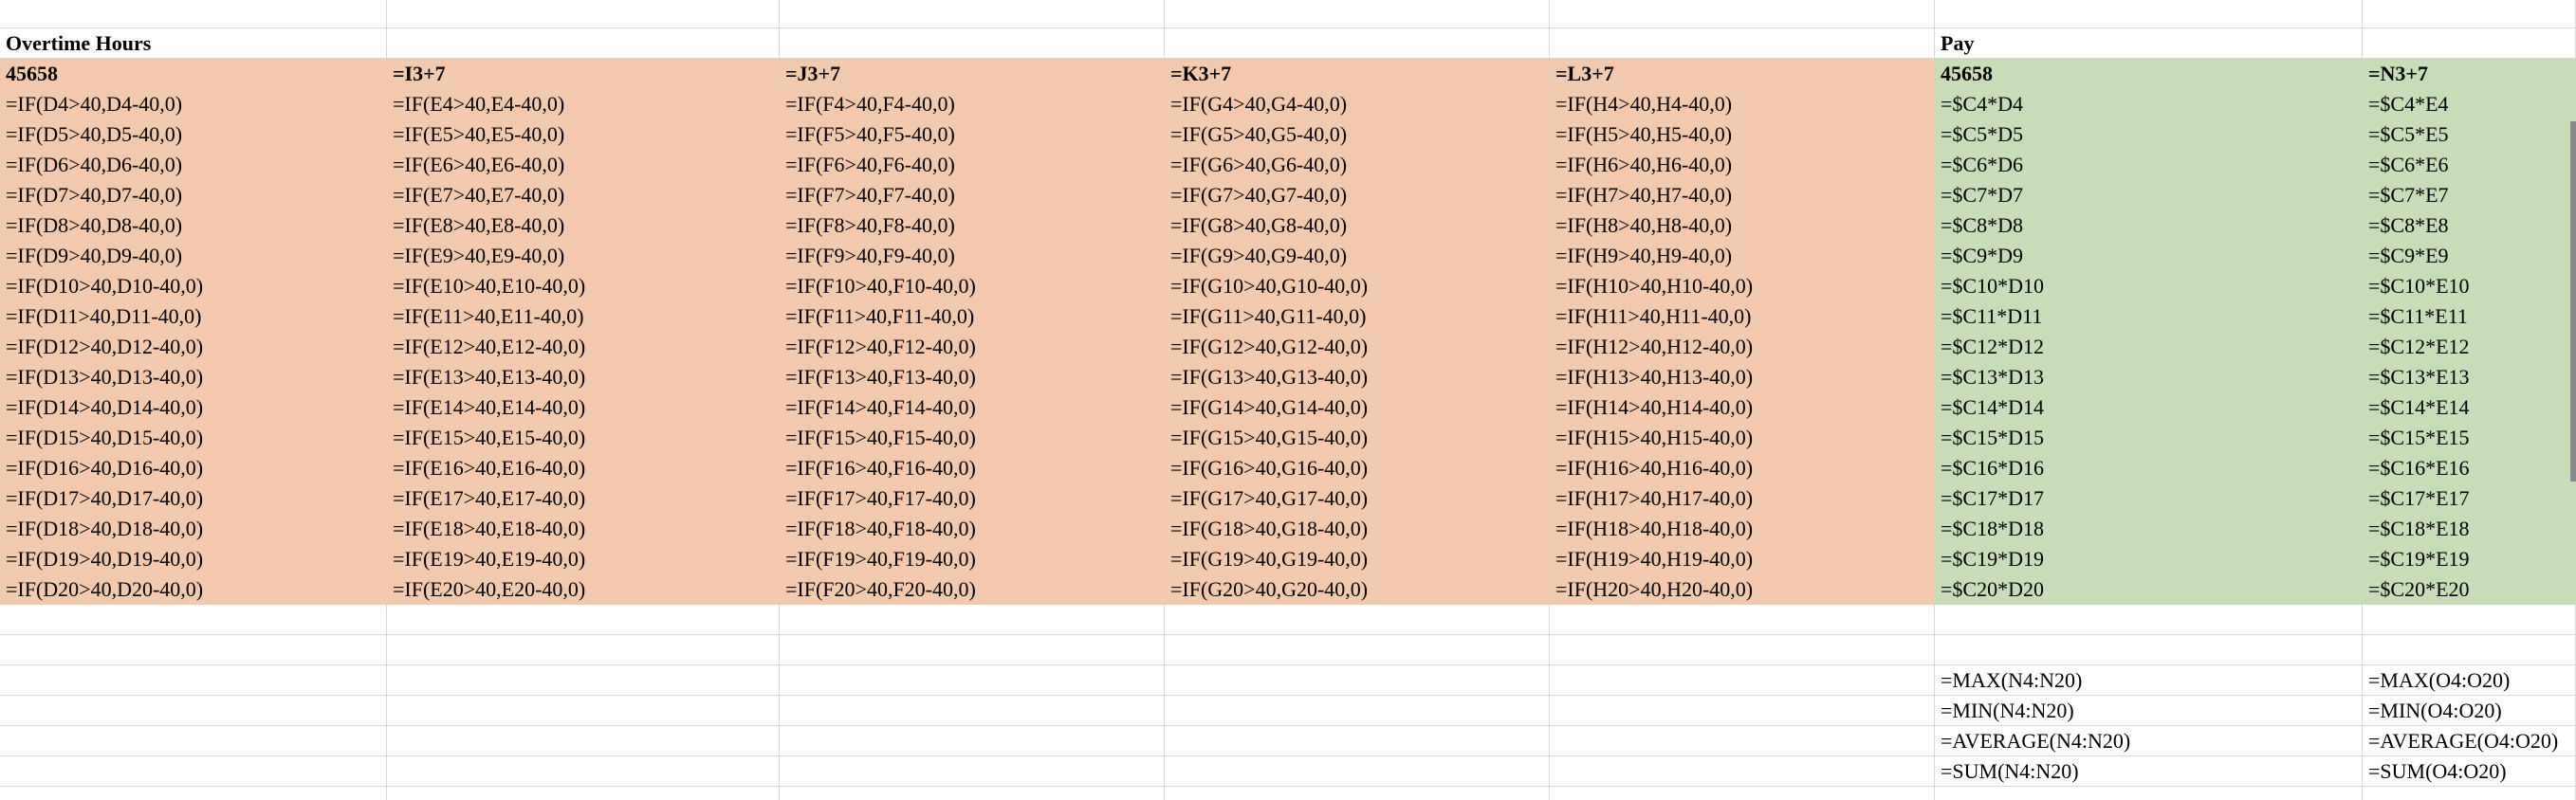 This screenshot has width=2576, height=800. Describe the element at coordinates (193, 347) in the screenshot. I see `cell: =IF(D12>40,D12-40,0)` at that location.